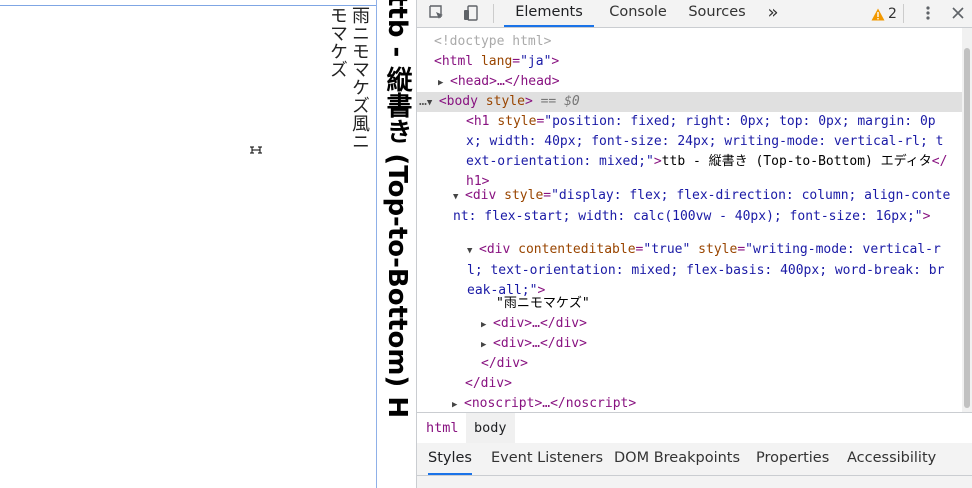  I want to click on body-style-attr: style, so click(505, 101).